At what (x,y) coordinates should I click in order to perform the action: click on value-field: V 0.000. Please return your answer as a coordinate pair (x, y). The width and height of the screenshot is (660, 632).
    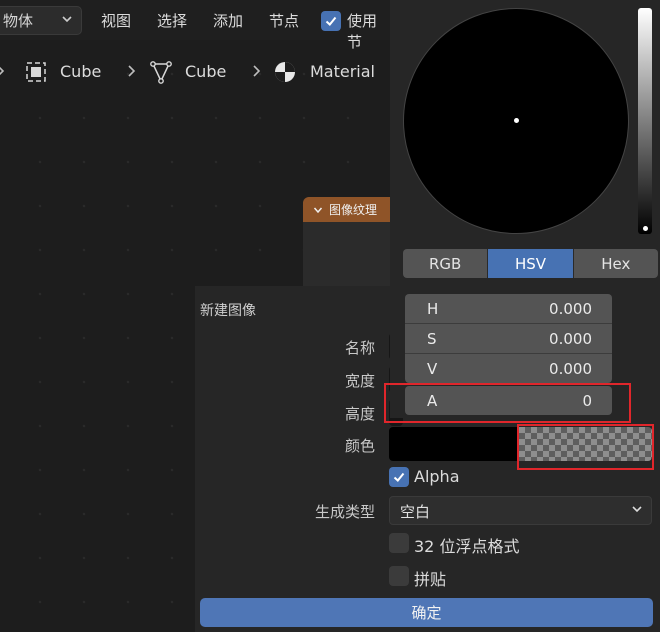
    Looking at the image, I should click on (508, 368).